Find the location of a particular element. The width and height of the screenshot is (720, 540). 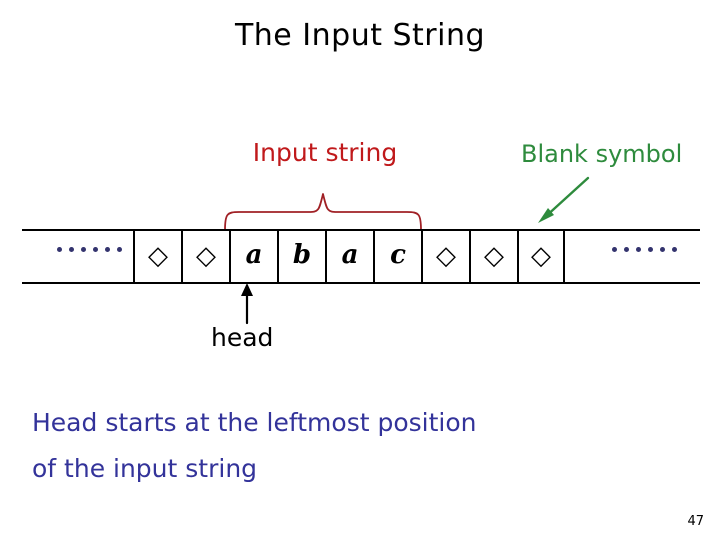

tape-cell: b is located at coordinates (301, 256).